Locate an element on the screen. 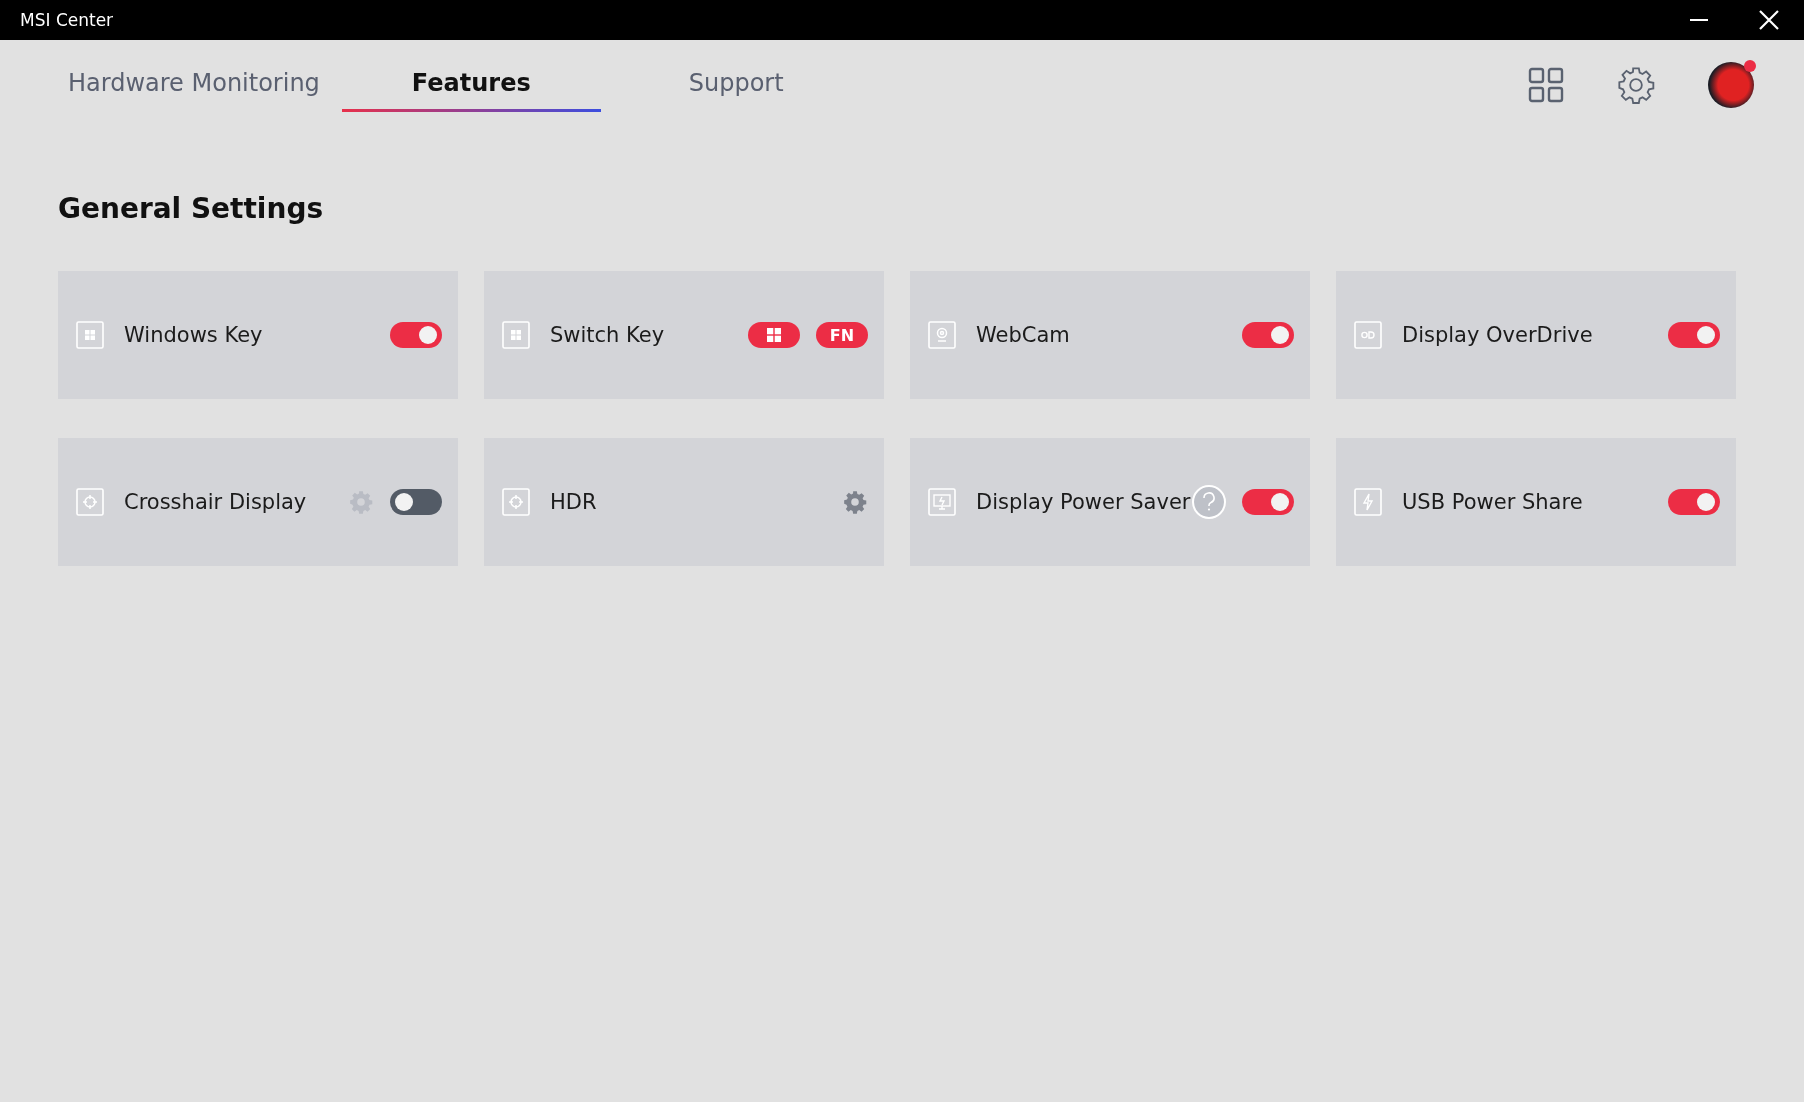 The image size is (1804, 1102). feature-label: WebCam is located at coordinates (1023, 335).